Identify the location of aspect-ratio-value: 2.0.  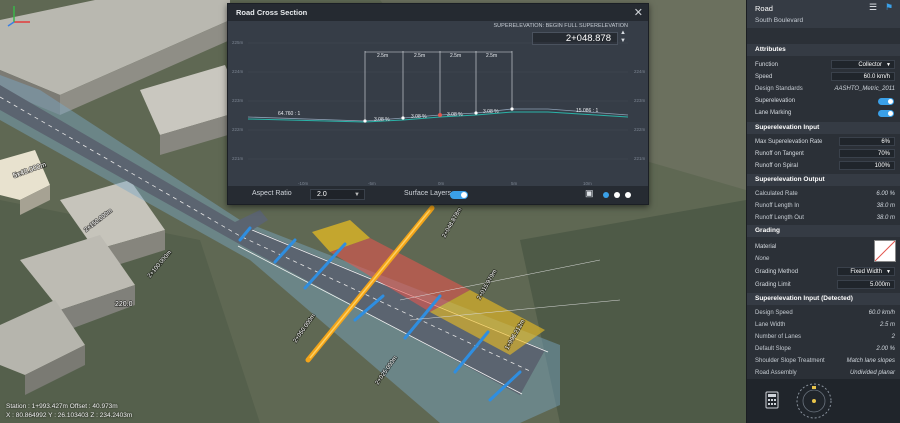
(322, 194).